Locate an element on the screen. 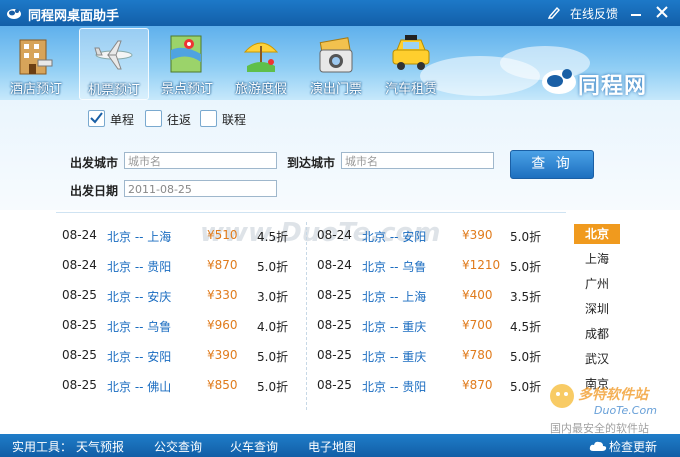 The width and height of the screenshot is (680, 457). deal-route: 北京 -- 安庆 is located at coordinates (139, 297).